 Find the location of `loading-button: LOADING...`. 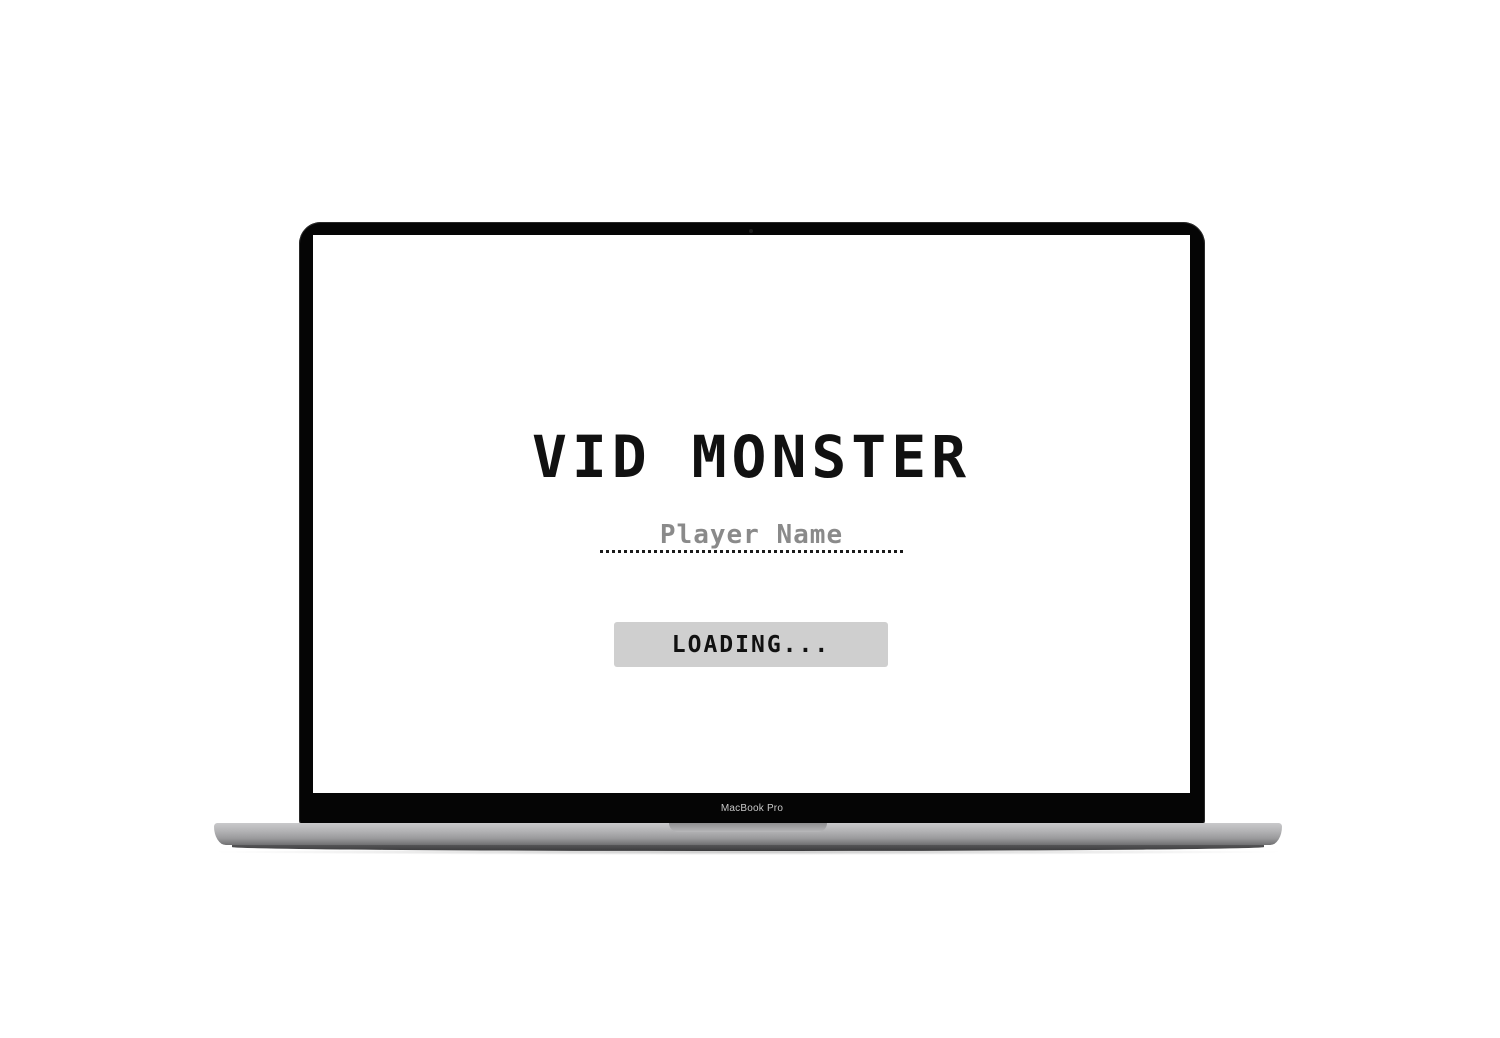

loading-button: LOADING... is located at coordinates (751, 644).